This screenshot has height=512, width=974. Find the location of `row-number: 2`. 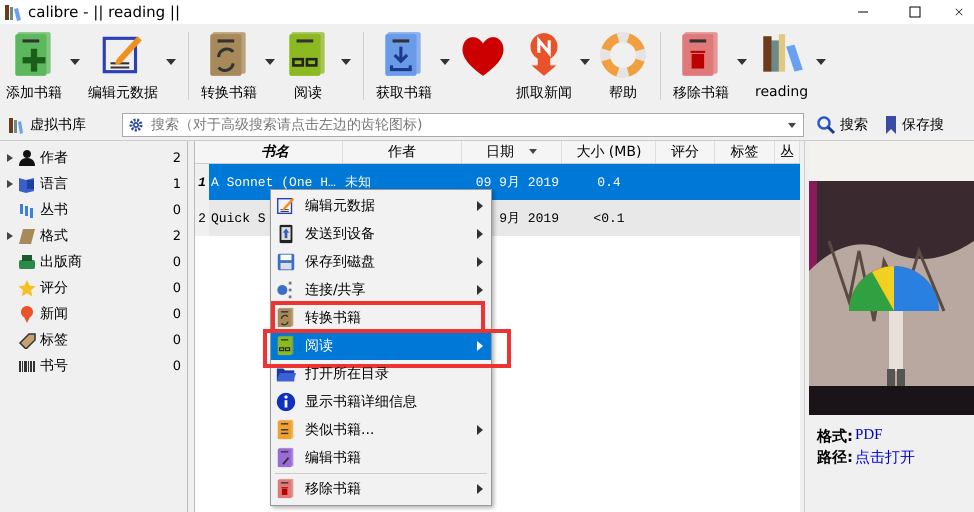

row-number: 2 is located at coordinates (202, 218).